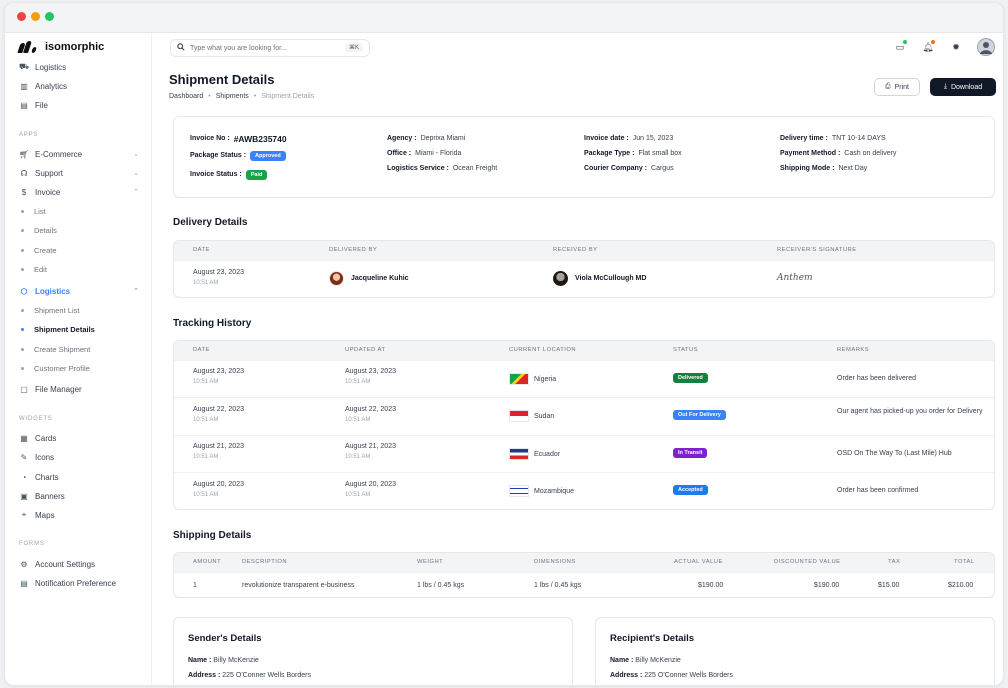 Image resolution: width=1008 pixels, height=688 pixels. I want to click on sidebar-item-support: ☊ Support ⌄, so click(79, 173).